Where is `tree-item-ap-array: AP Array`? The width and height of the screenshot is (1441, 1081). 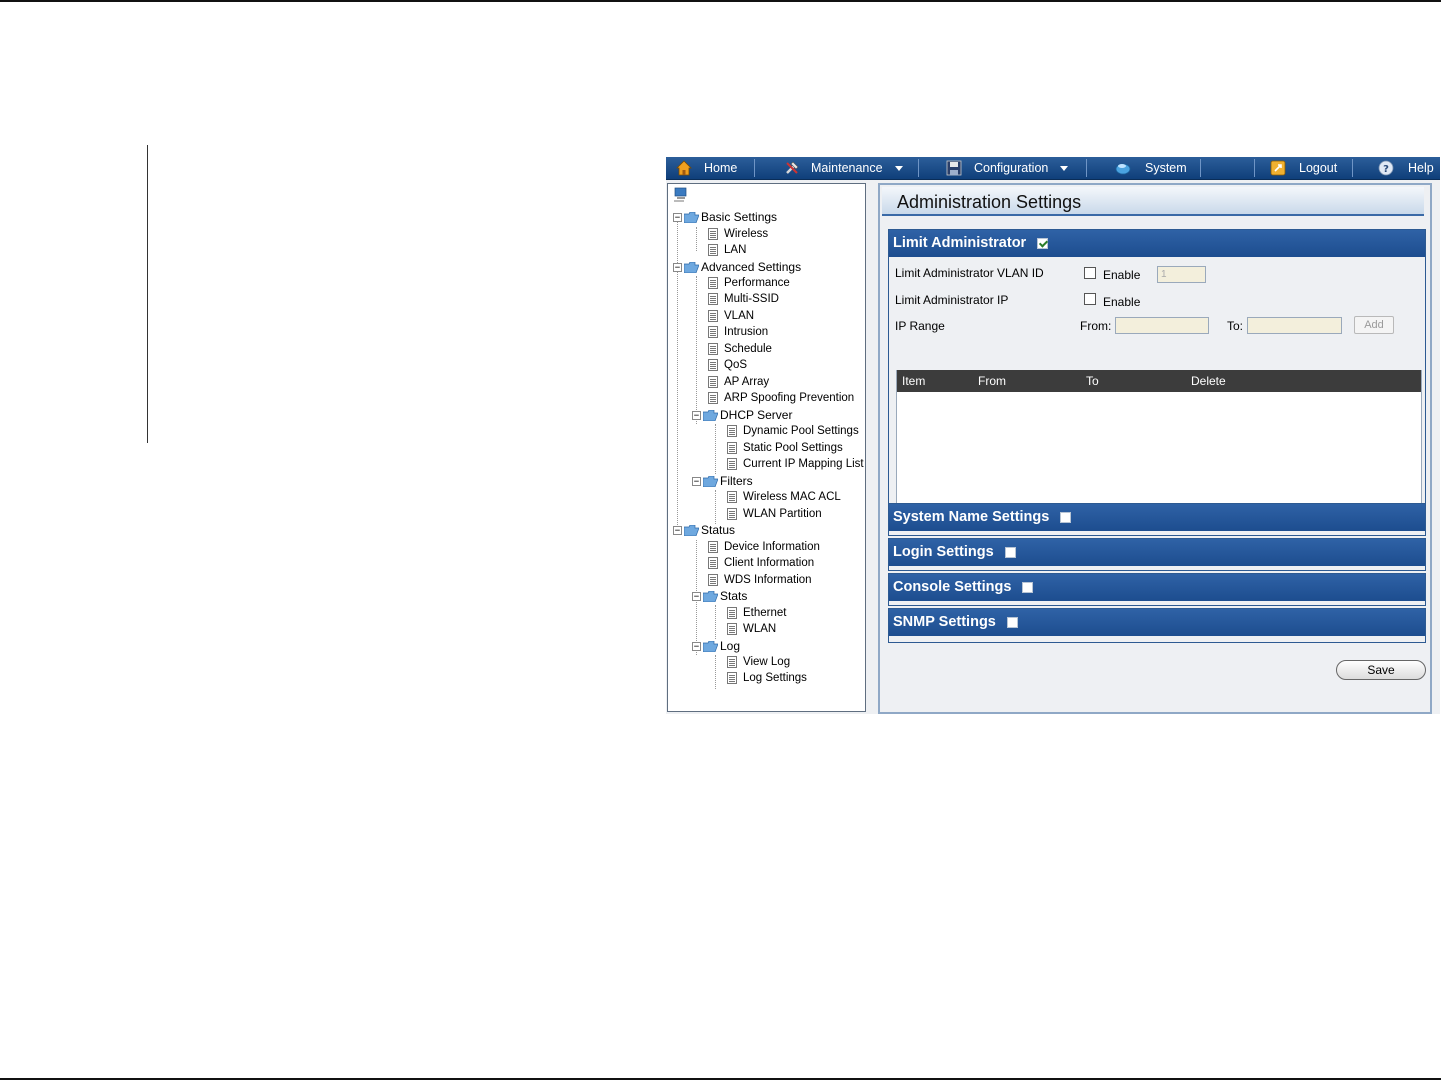 tree-item-ap-array: AP Array is located at coordinates (738, 382).